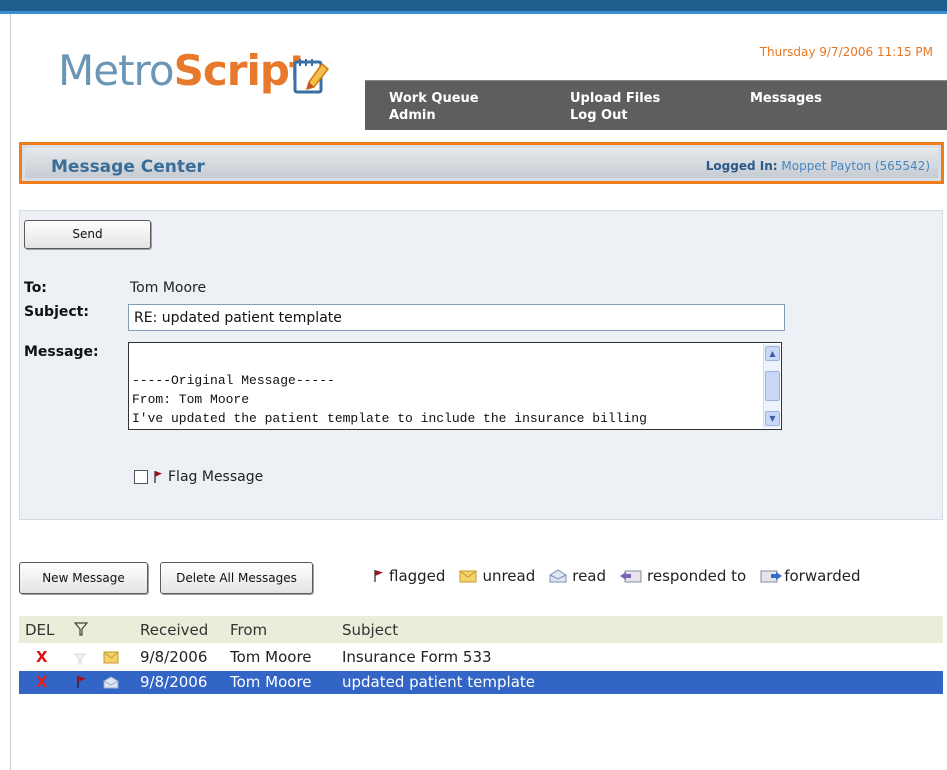 The width and height of the screenshot is (947, 770). What do you see at coordinates (473, 7) in the screenshot?
I see `top-bar` at bounding box center [473, 7].